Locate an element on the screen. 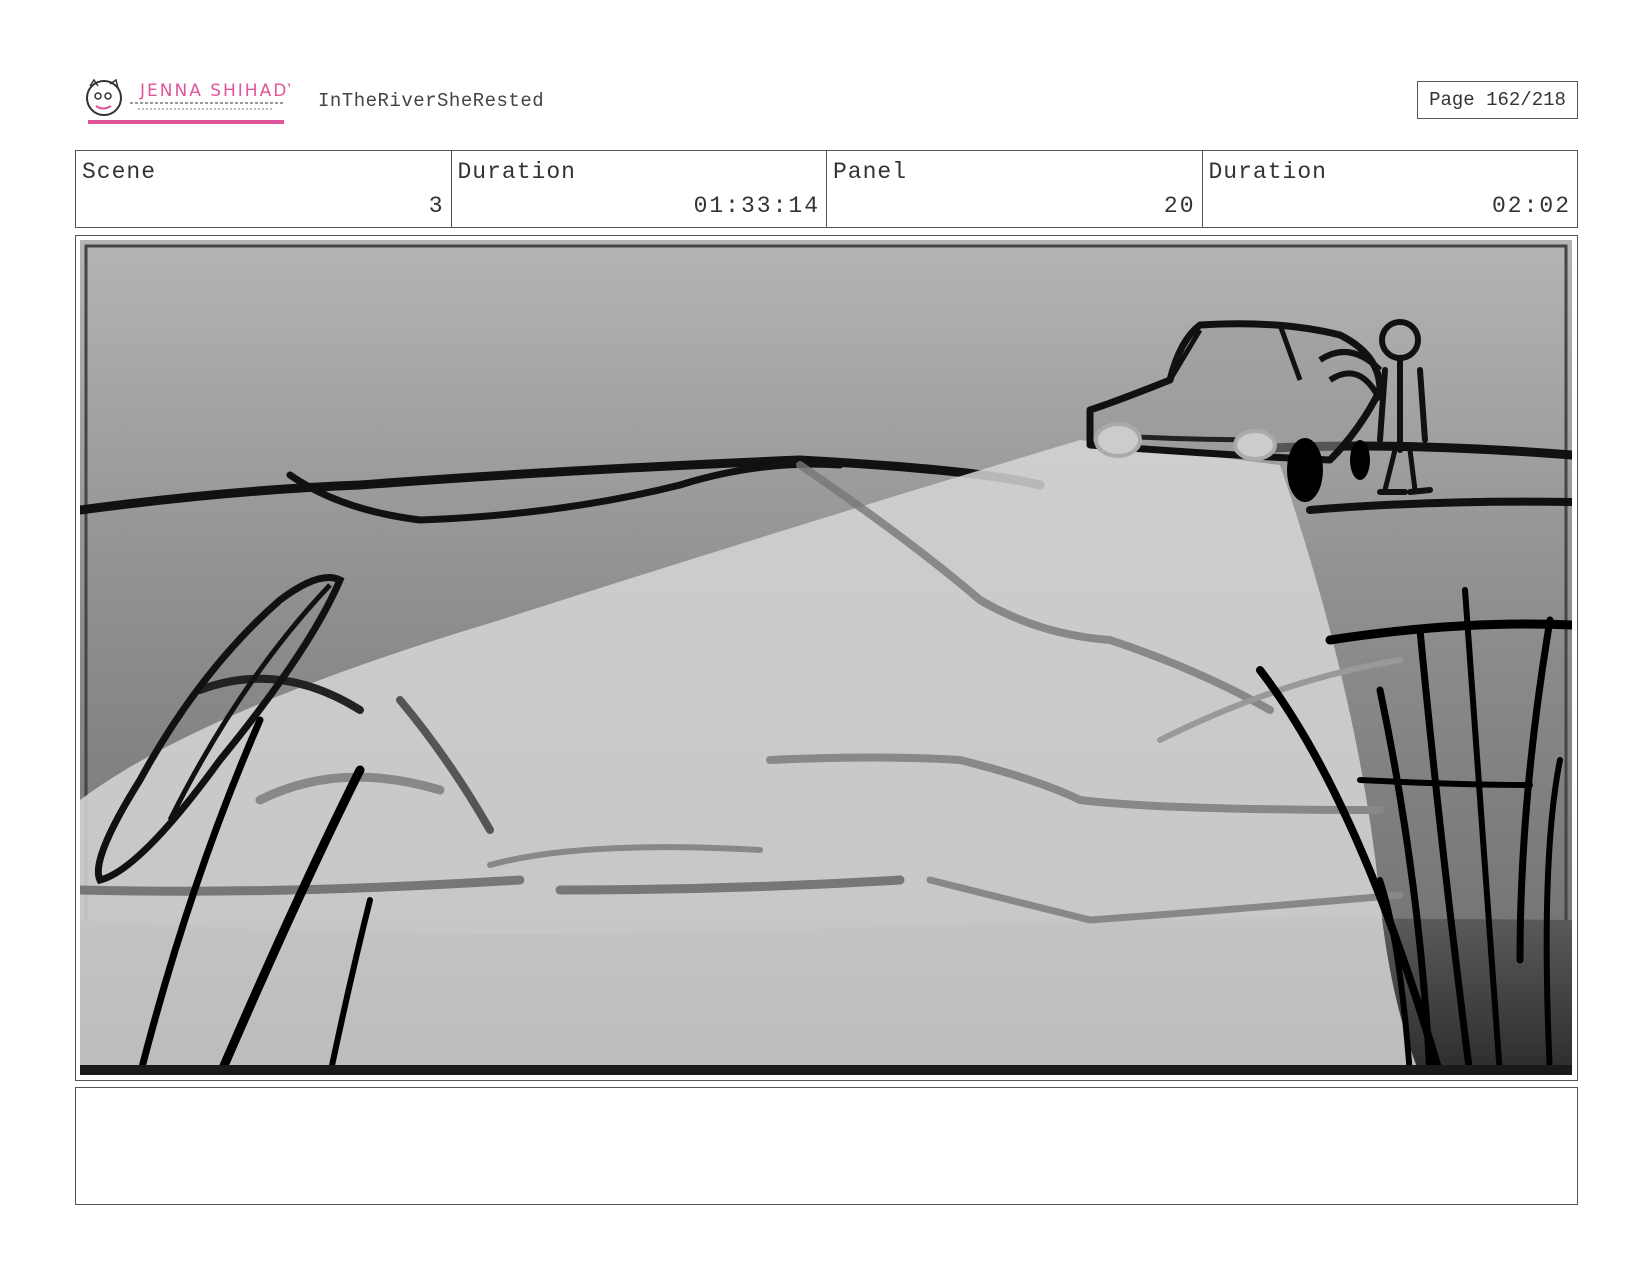 This screenshot has height=1275, width=1650. scene-duration-cell: Duration 01:33:14 is located at coordinates (639, 189).